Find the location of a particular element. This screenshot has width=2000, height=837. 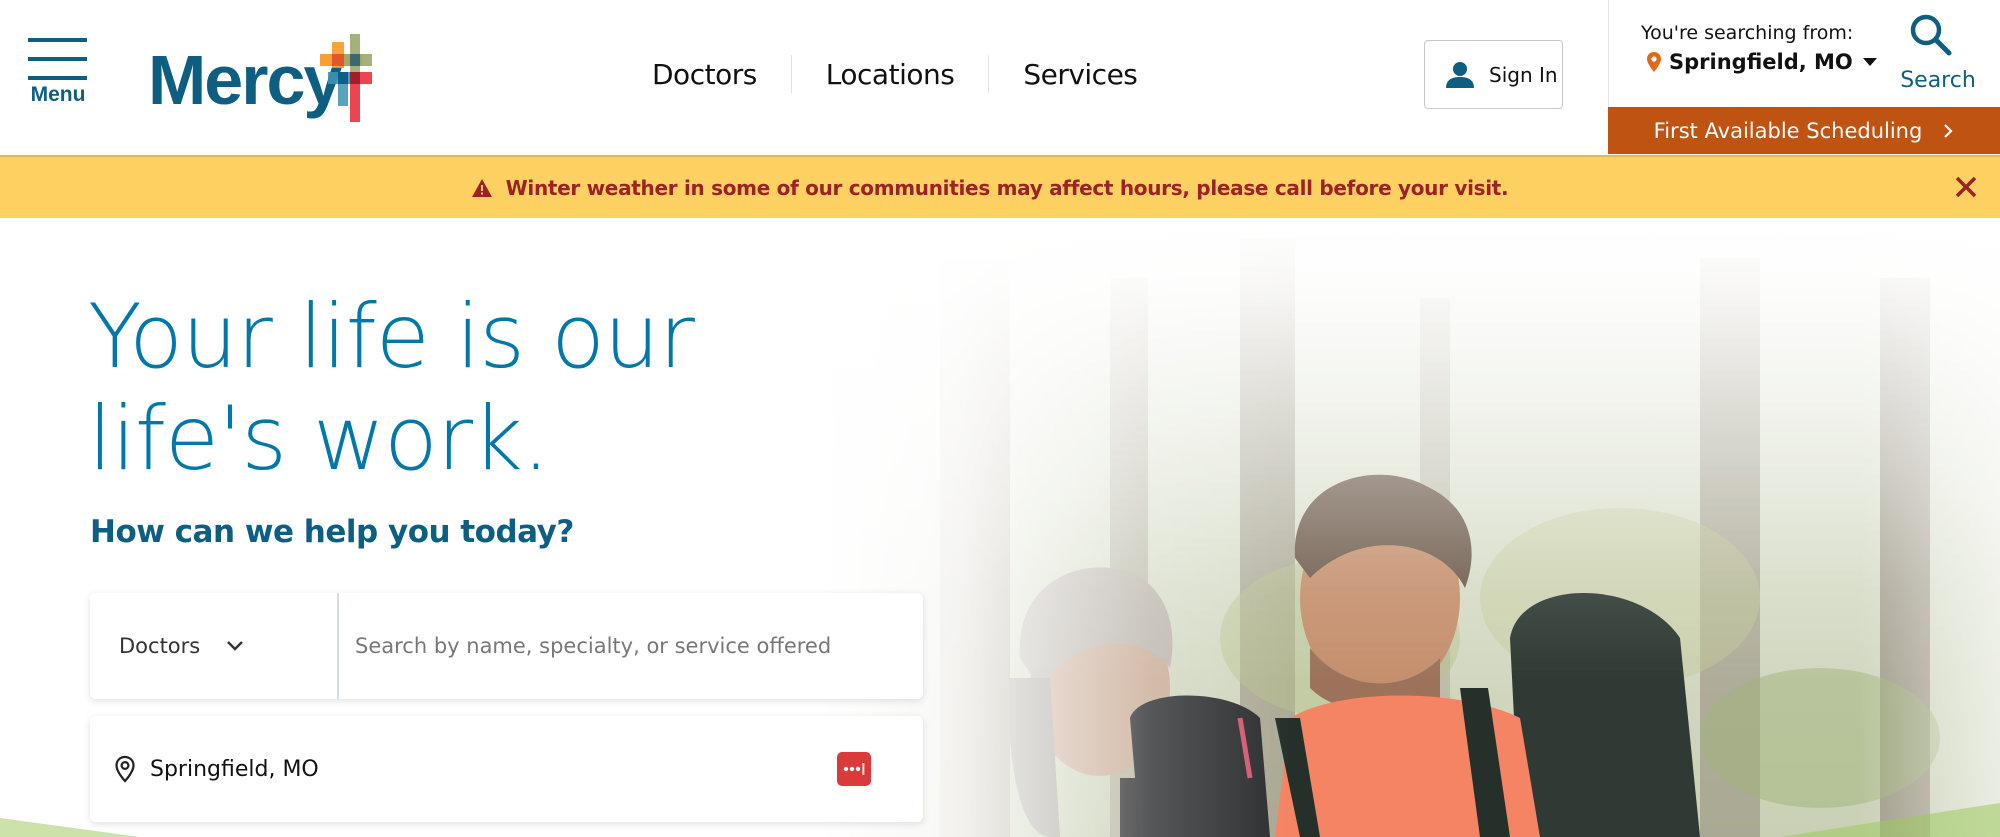

mercy-logo: Mercy is located at coordinates (263, 77).